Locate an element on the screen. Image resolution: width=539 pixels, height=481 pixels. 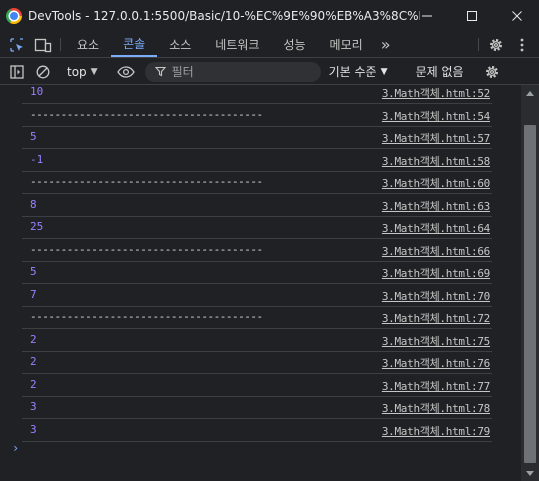
console-prompt: › is located at coordinates (15, 448).